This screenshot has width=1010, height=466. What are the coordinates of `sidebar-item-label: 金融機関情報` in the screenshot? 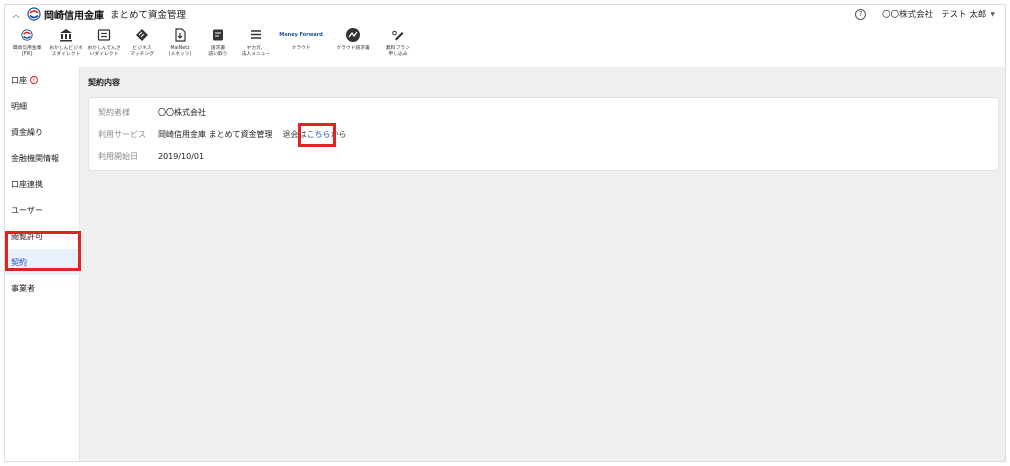 It's located at (35, 158).